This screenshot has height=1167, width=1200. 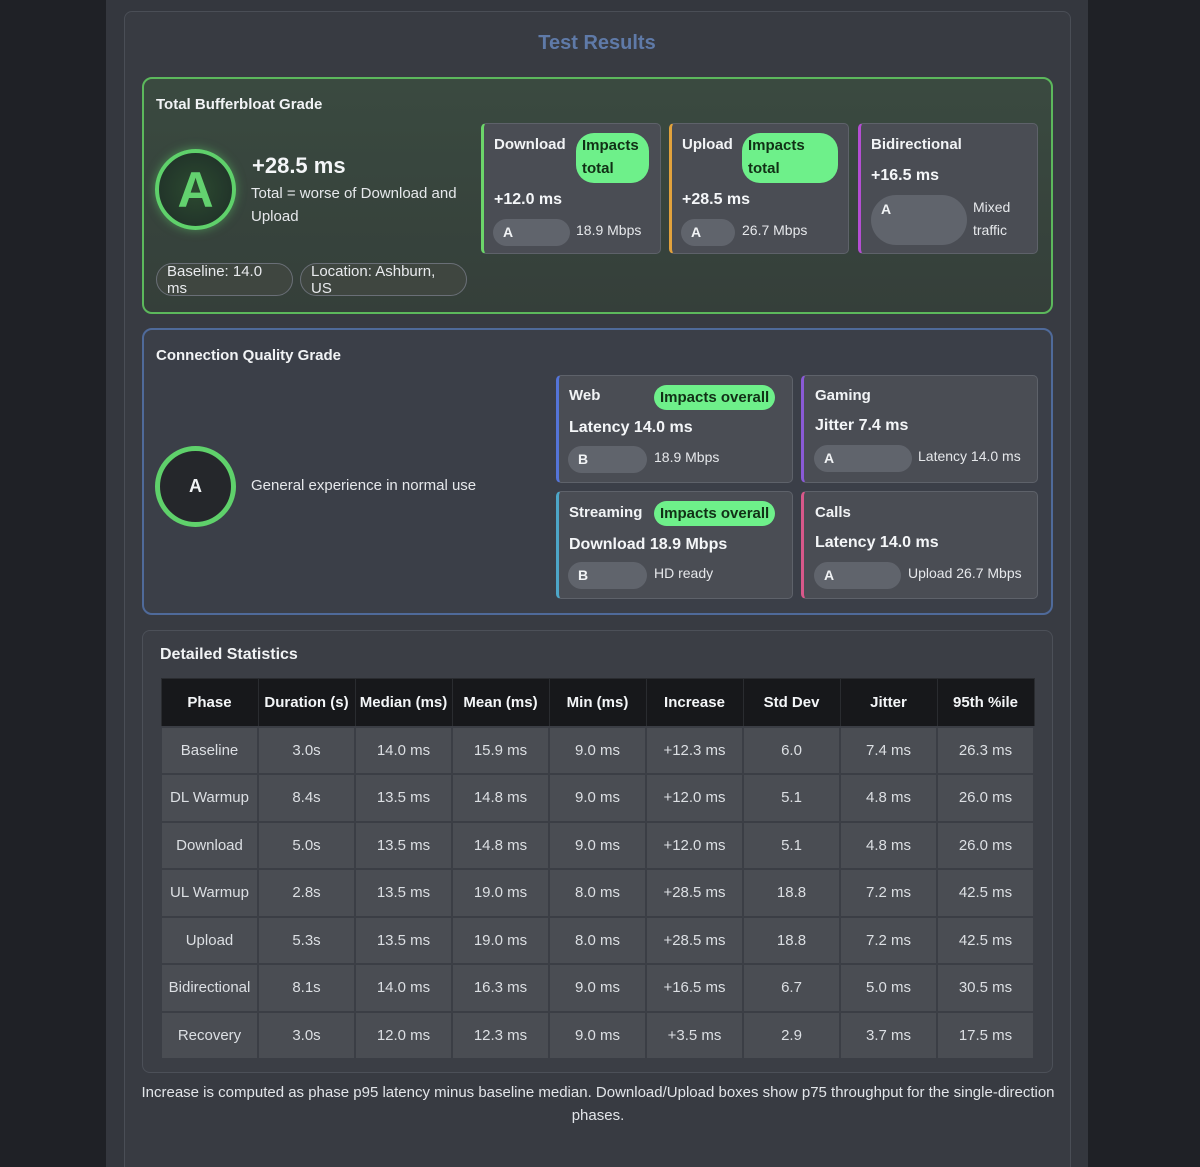 I want to click on table-cell: 3.7 ms, so click(x=888, y=1035).